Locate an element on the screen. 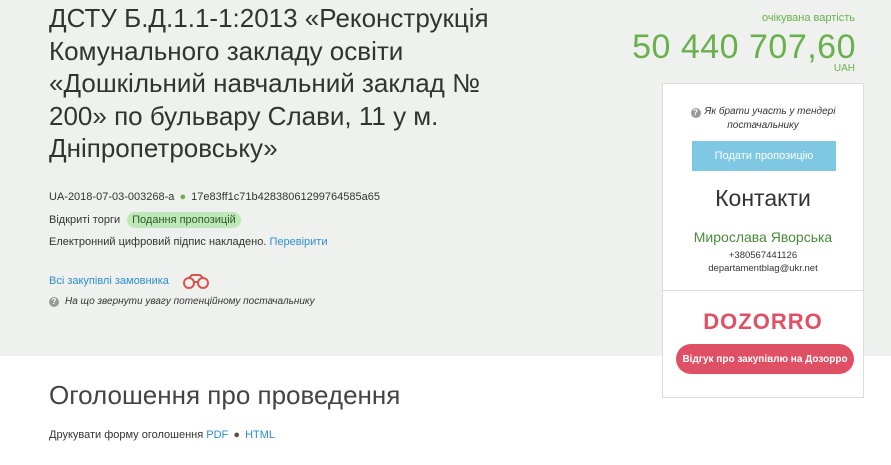 The height and width of the screenshot is (465, 891). svg-text: DOZORRO is located at coordinates (762, 321).